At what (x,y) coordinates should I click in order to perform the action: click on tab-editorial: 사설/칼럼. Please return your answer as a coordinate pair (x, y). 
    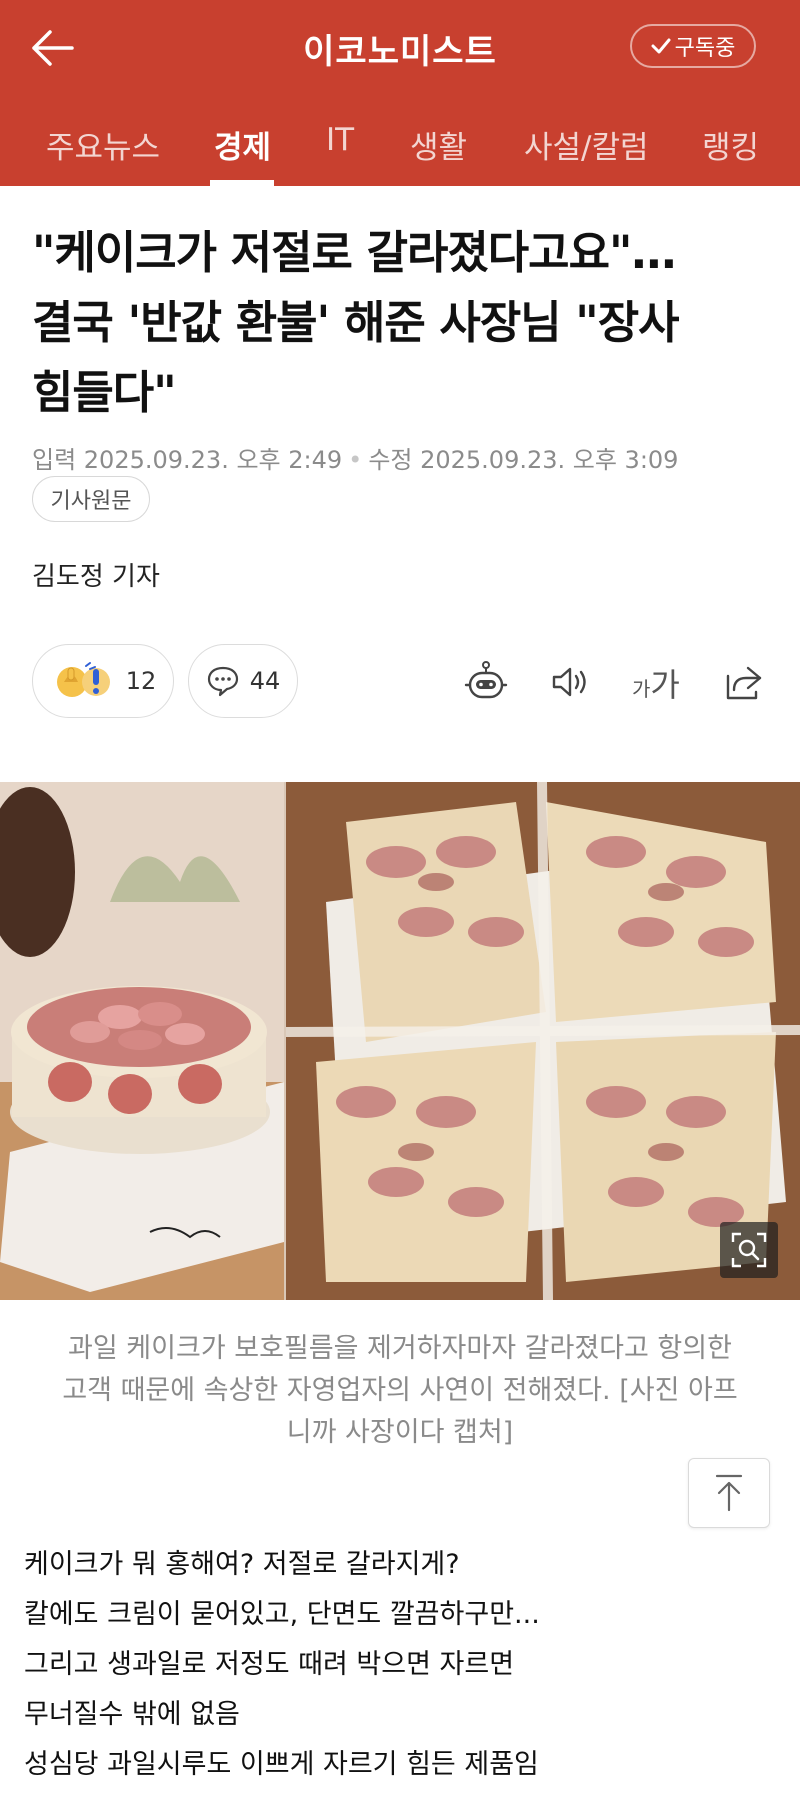
    Looking at the image, I should click on (586, 144).